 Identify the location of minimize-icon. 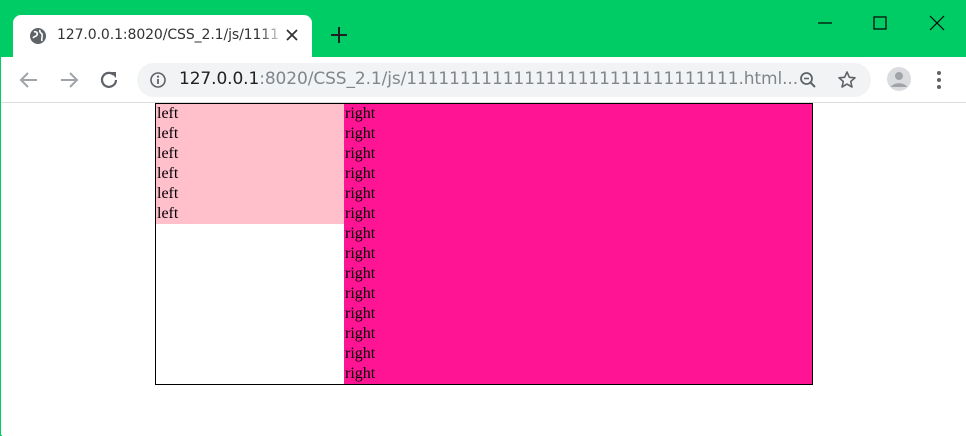
(825, 23).